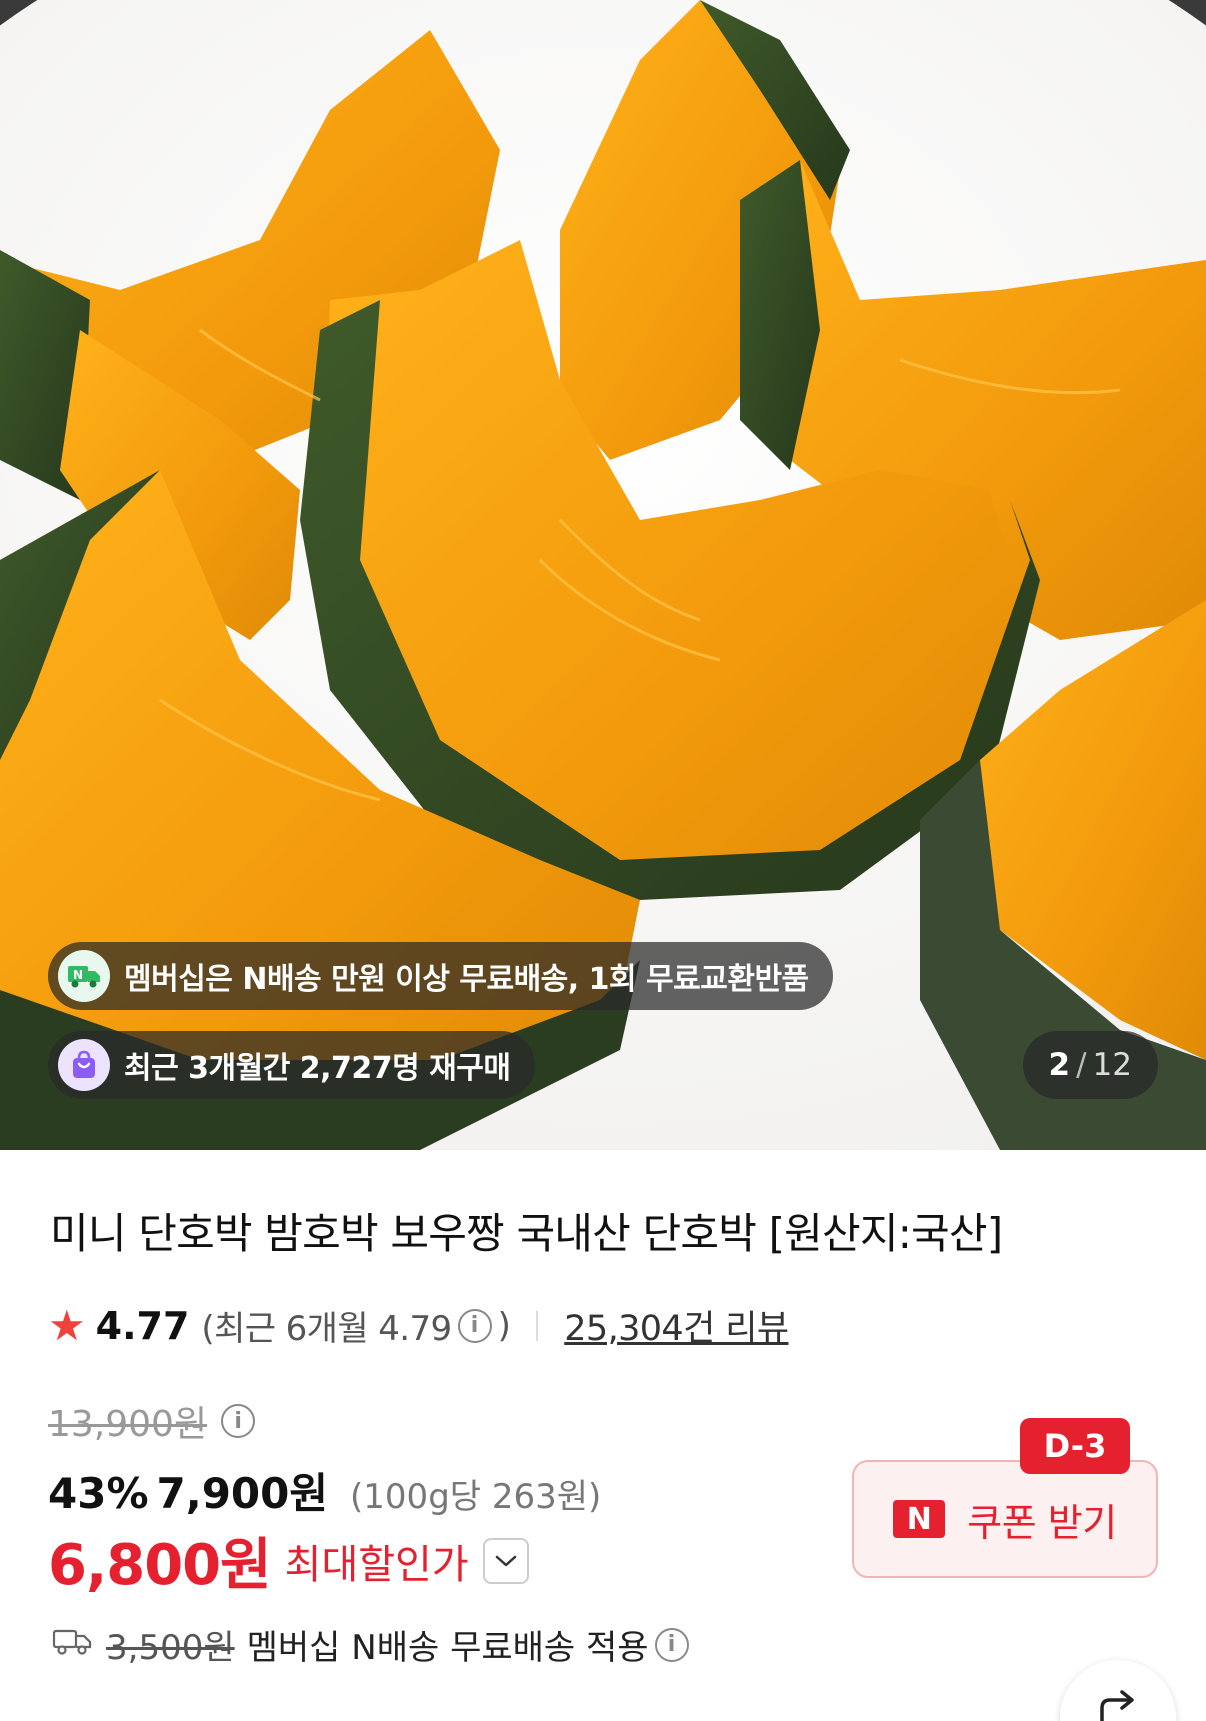  What do you see at coordinates (67, 1325) in the screenshot?
I see `star-icon: ★` at bounding box center [67, 1325].